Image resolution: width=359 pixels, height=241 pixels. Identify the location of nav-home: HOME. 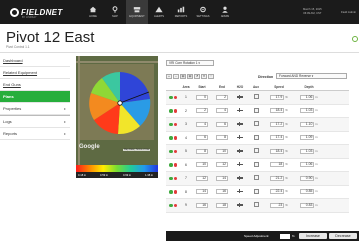
(93, 12).